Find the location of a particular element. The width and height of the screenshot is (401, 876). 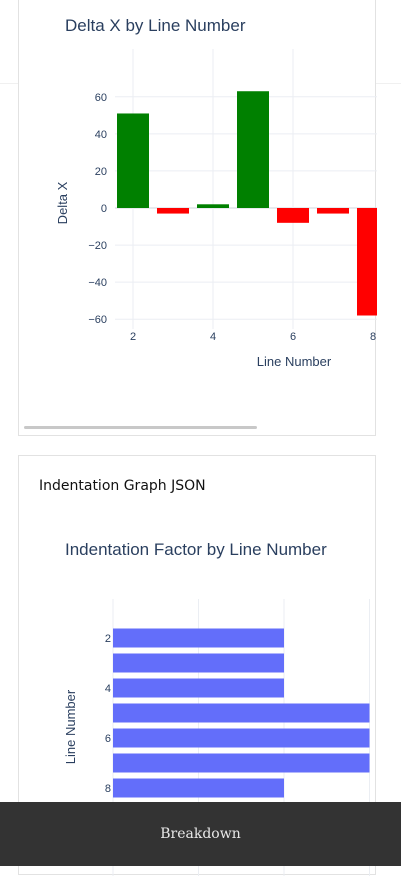

delta-chart-title: Delta X by Line Number is located at coordinates (155, 25).